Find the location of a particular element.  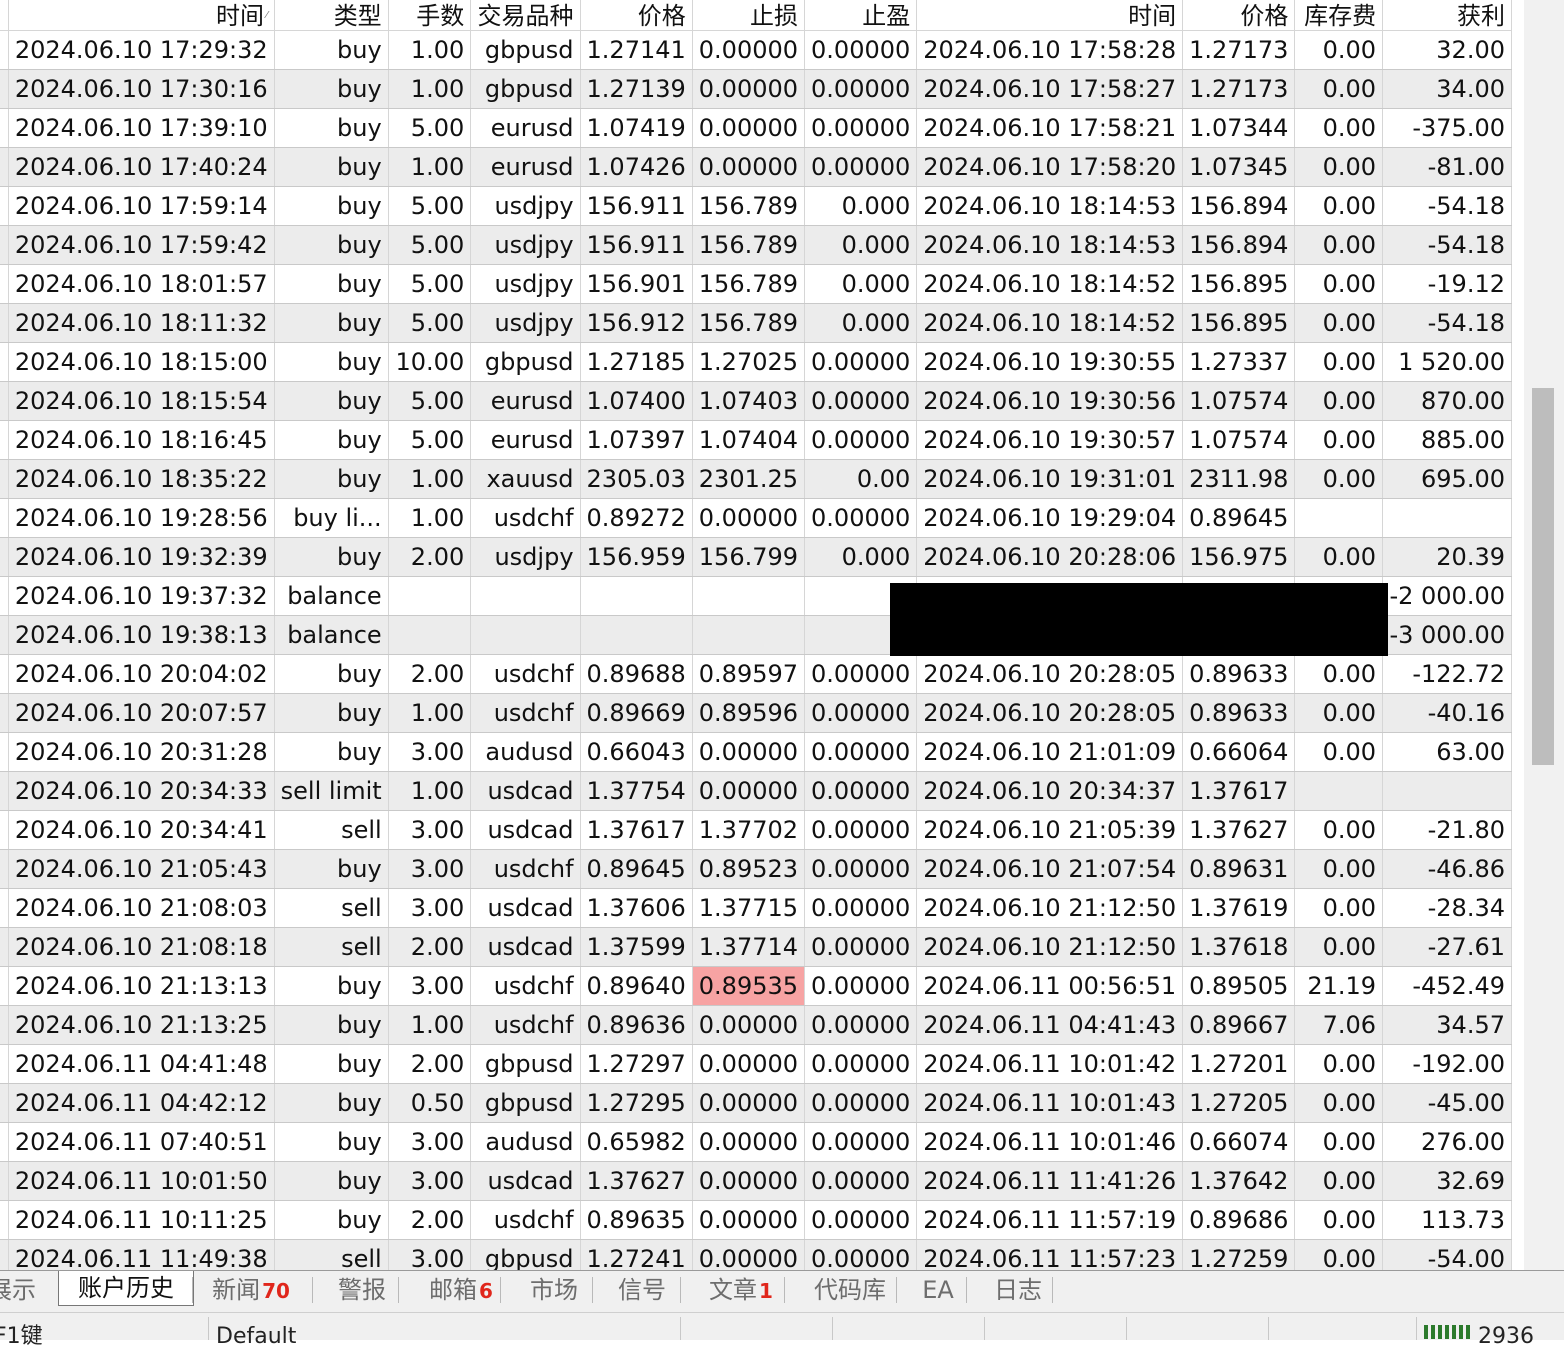

cell-profit: -19.12 is located at coordinates (1447, 284).